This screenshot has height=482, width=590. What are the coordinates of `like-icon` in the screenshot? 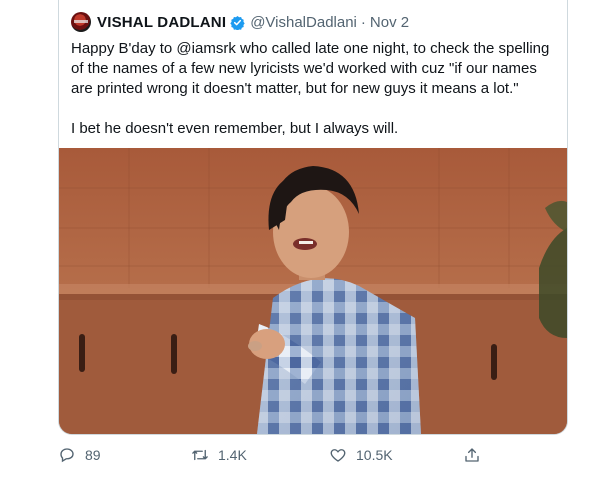 It's located at (338, 455).